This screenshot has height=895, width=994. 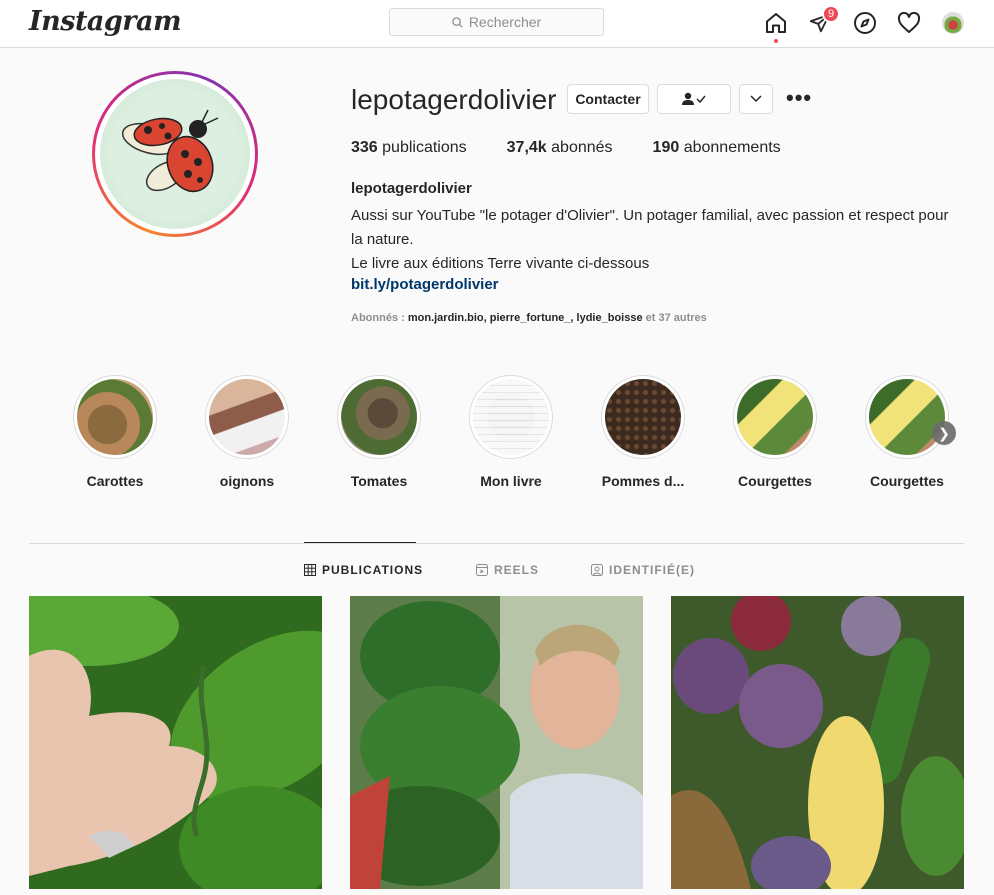 I want to click on stat-following: 190 abonnements, so click(x=717, y=148).